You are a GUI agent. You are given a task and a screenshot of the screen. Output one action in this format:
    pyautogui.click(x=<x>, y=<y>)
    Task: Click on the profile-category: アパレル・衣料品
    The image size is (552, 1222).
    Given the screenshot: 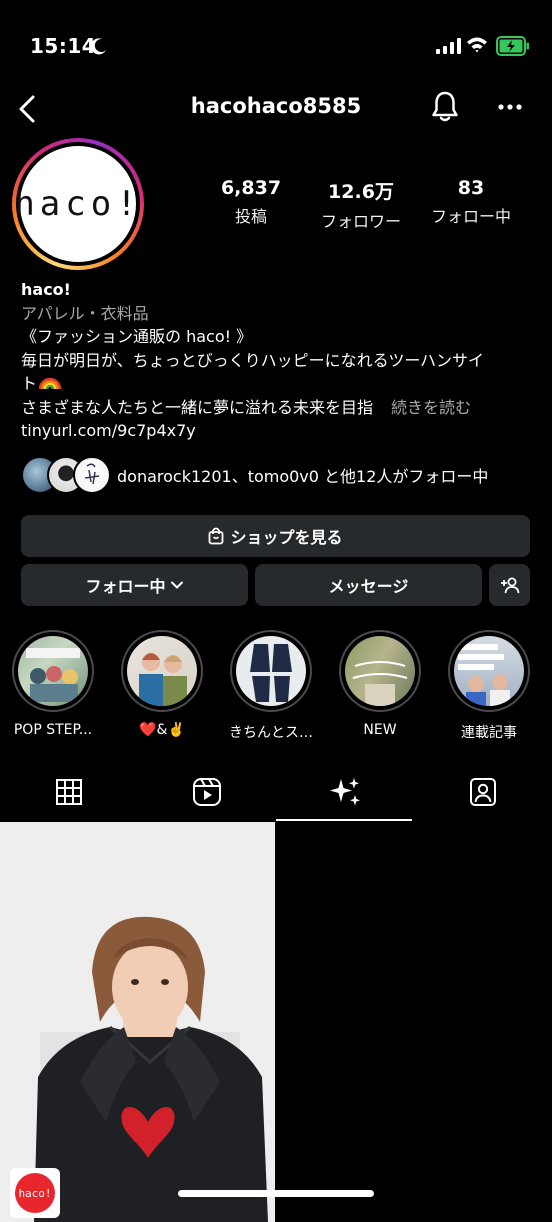 What is the action you would take?
    pyautogui.click(x=85, y=313)
    